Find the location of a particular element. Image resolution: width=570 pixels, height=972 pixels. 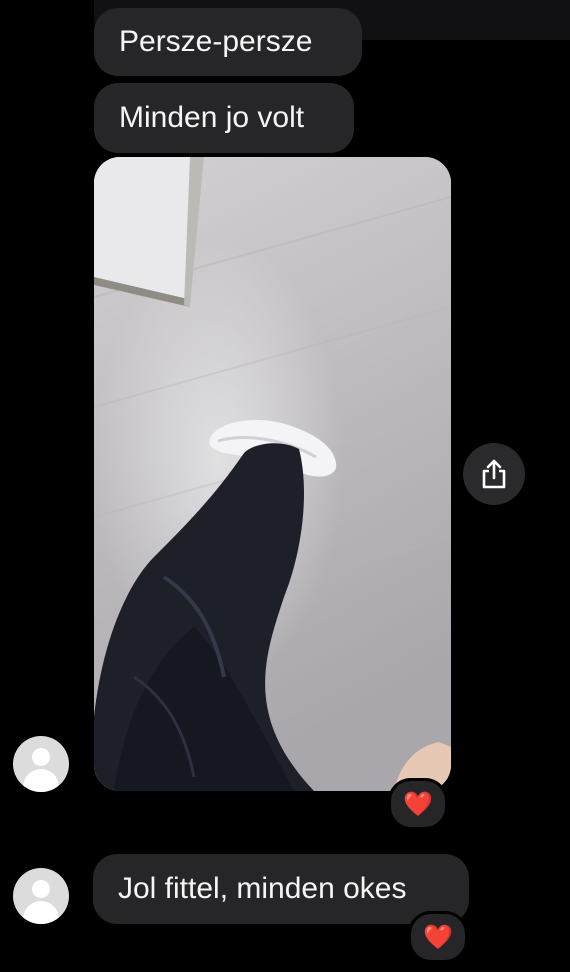

message-text: Persze-persze is located at coordinates (216, 41).